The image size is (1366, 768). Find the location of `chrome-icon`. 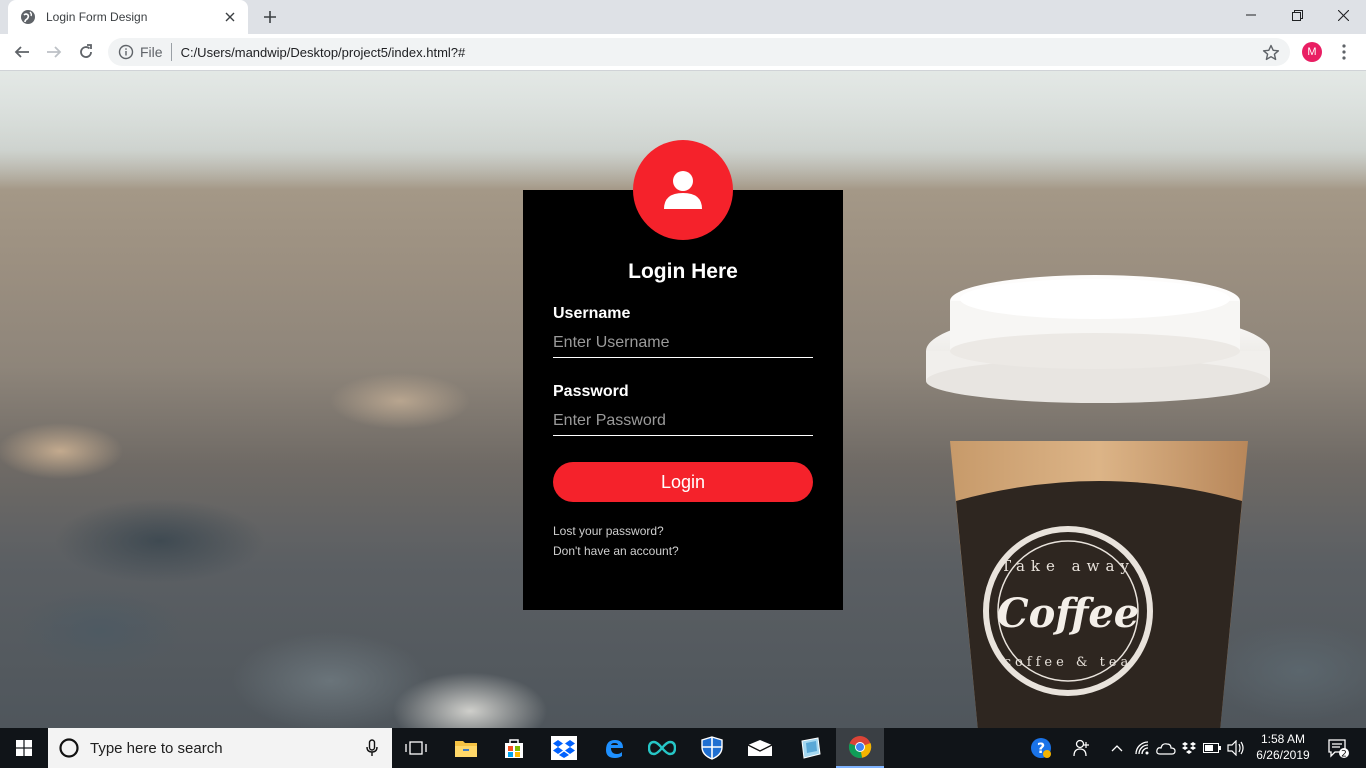

chrome-icon is located at coordinates (860, 747).